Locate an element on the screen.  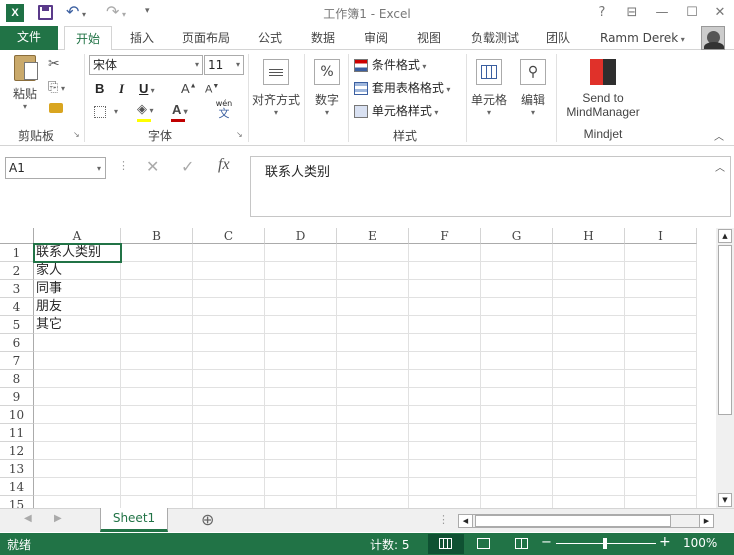
copy-icon: ⎘ ▾ is located at coordinates (56, 87).